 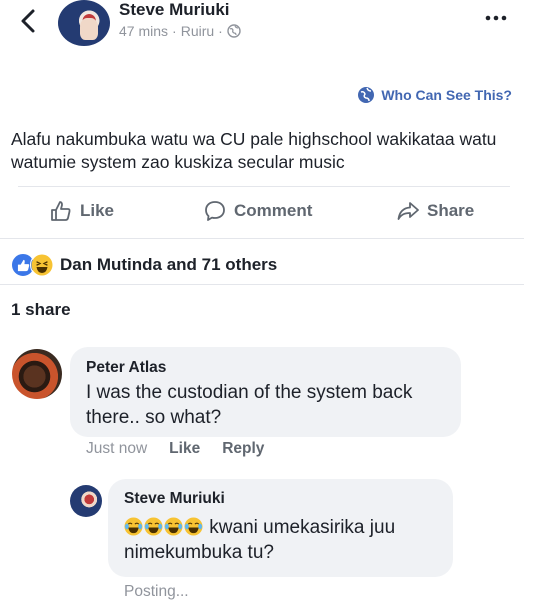 What do you see at coordinates (197, 31) in the screenshot?
I see `post-location: Ruiru` at bounding box center [197, 31].